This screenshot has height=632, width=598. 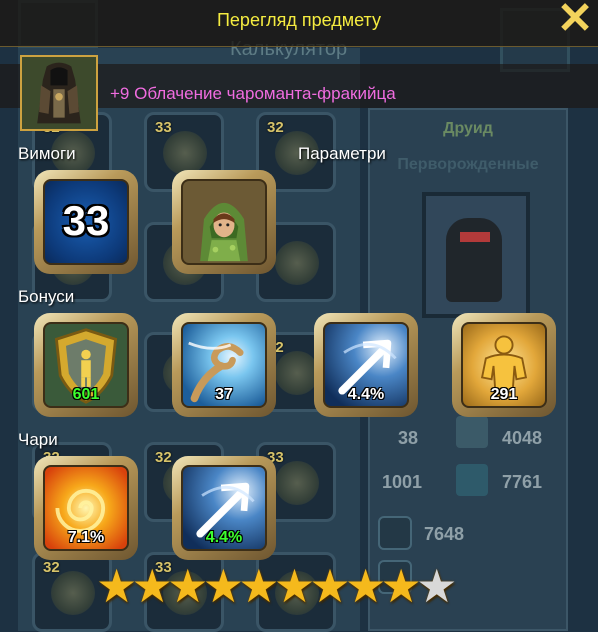 I want to click on stat-health-icon, so click(x=395, y=533).